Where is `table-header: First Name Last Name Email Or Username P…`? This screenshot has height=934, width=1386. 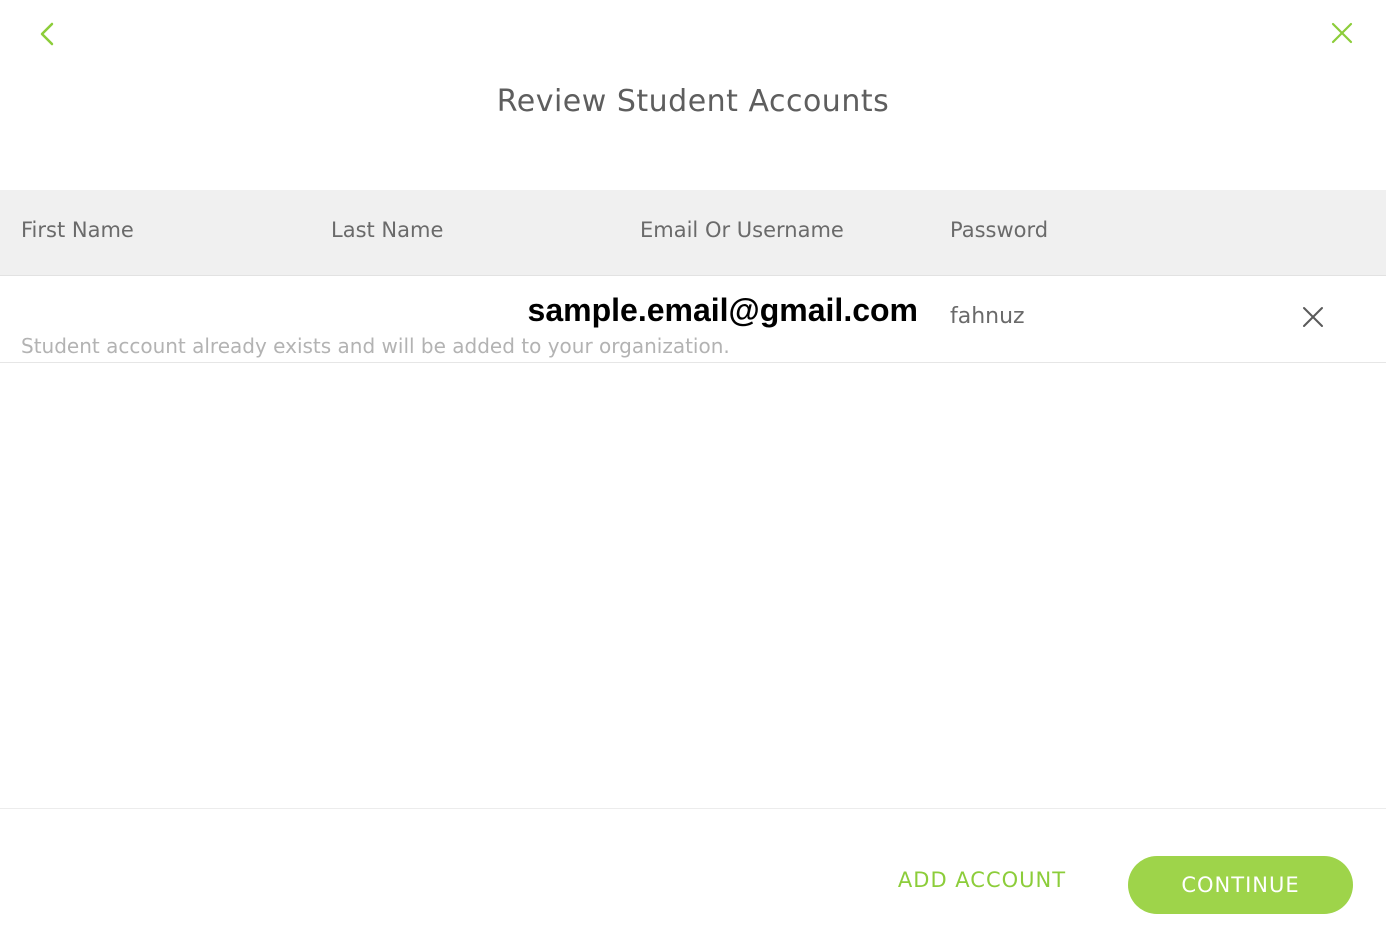
table-header: First Name Last Name Email Or Username P… is located at coordinates (693, 233).